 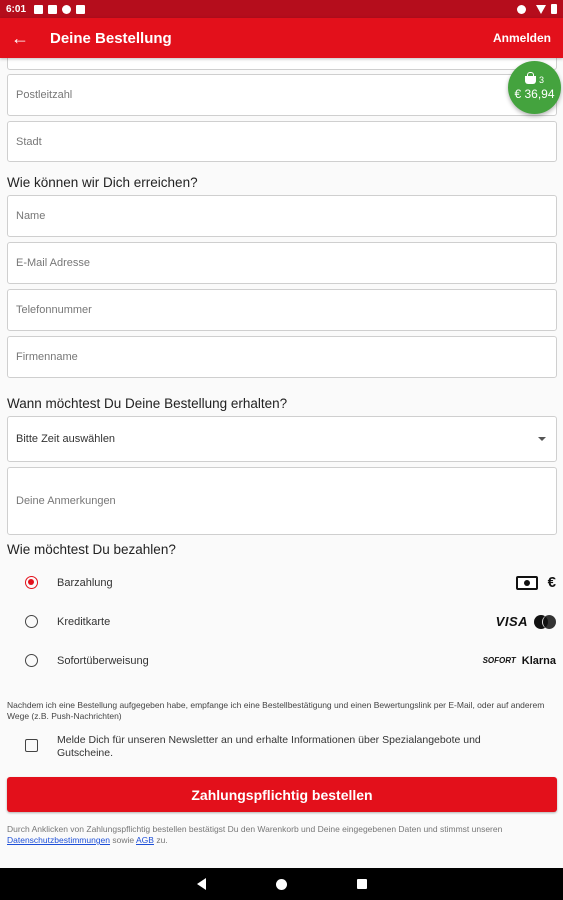 I want to click on payment-heading: Wie möchtest Du bezahlen?, so click(x=91, y=549).